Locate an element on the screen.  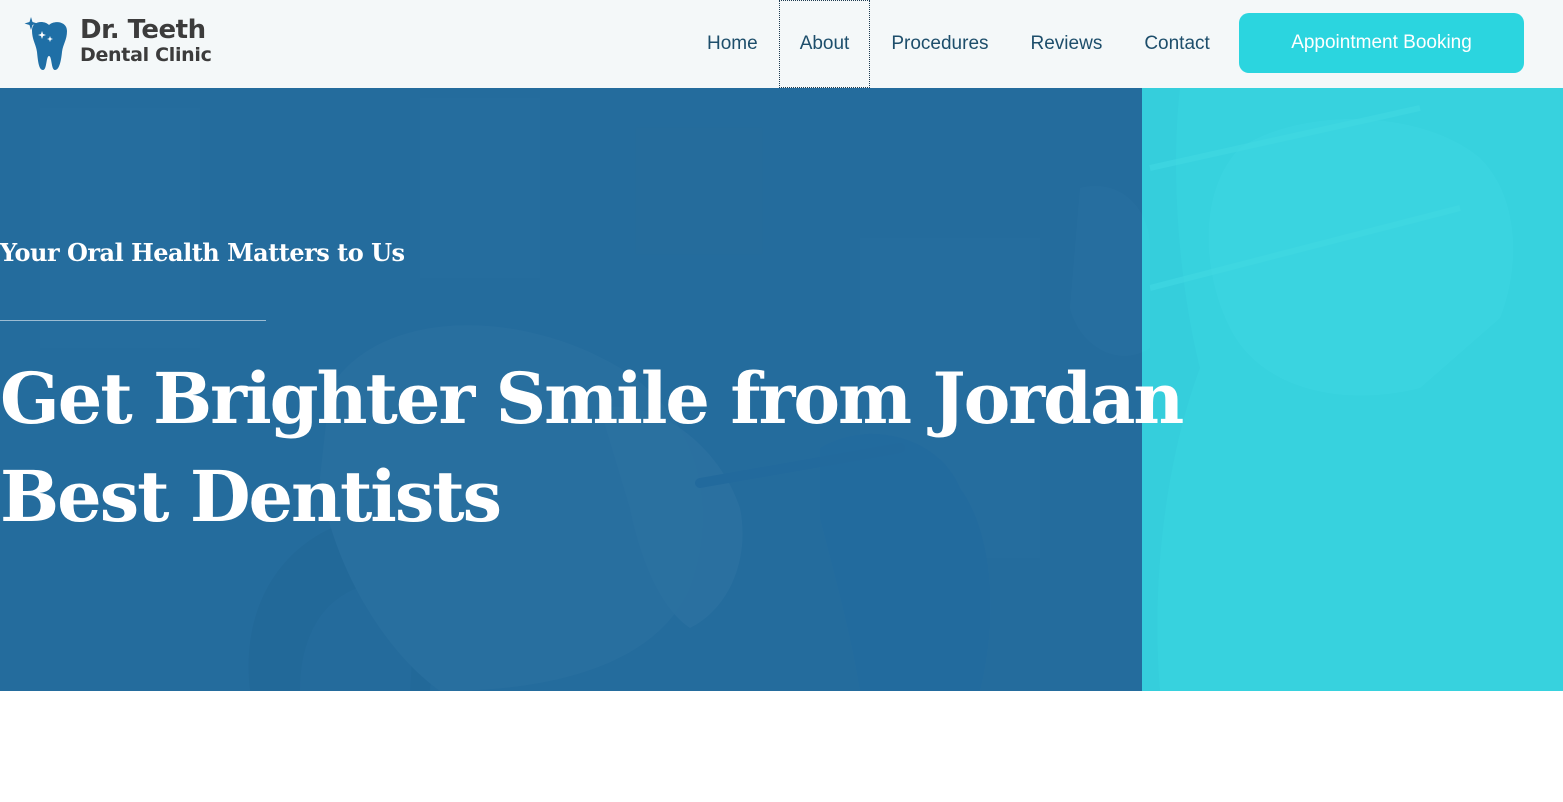
logo-text: Dr. Teeth Dental Clinic is located at coordinates (146, 41).